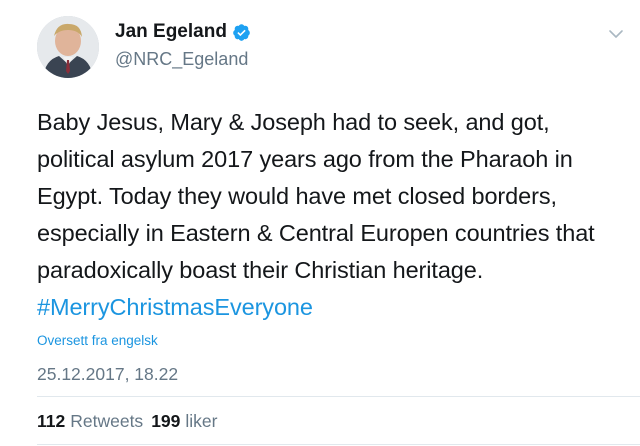 This screenshot has height=446, width=640. I want to click on retweets-label: Retweets, so click(107, 421).